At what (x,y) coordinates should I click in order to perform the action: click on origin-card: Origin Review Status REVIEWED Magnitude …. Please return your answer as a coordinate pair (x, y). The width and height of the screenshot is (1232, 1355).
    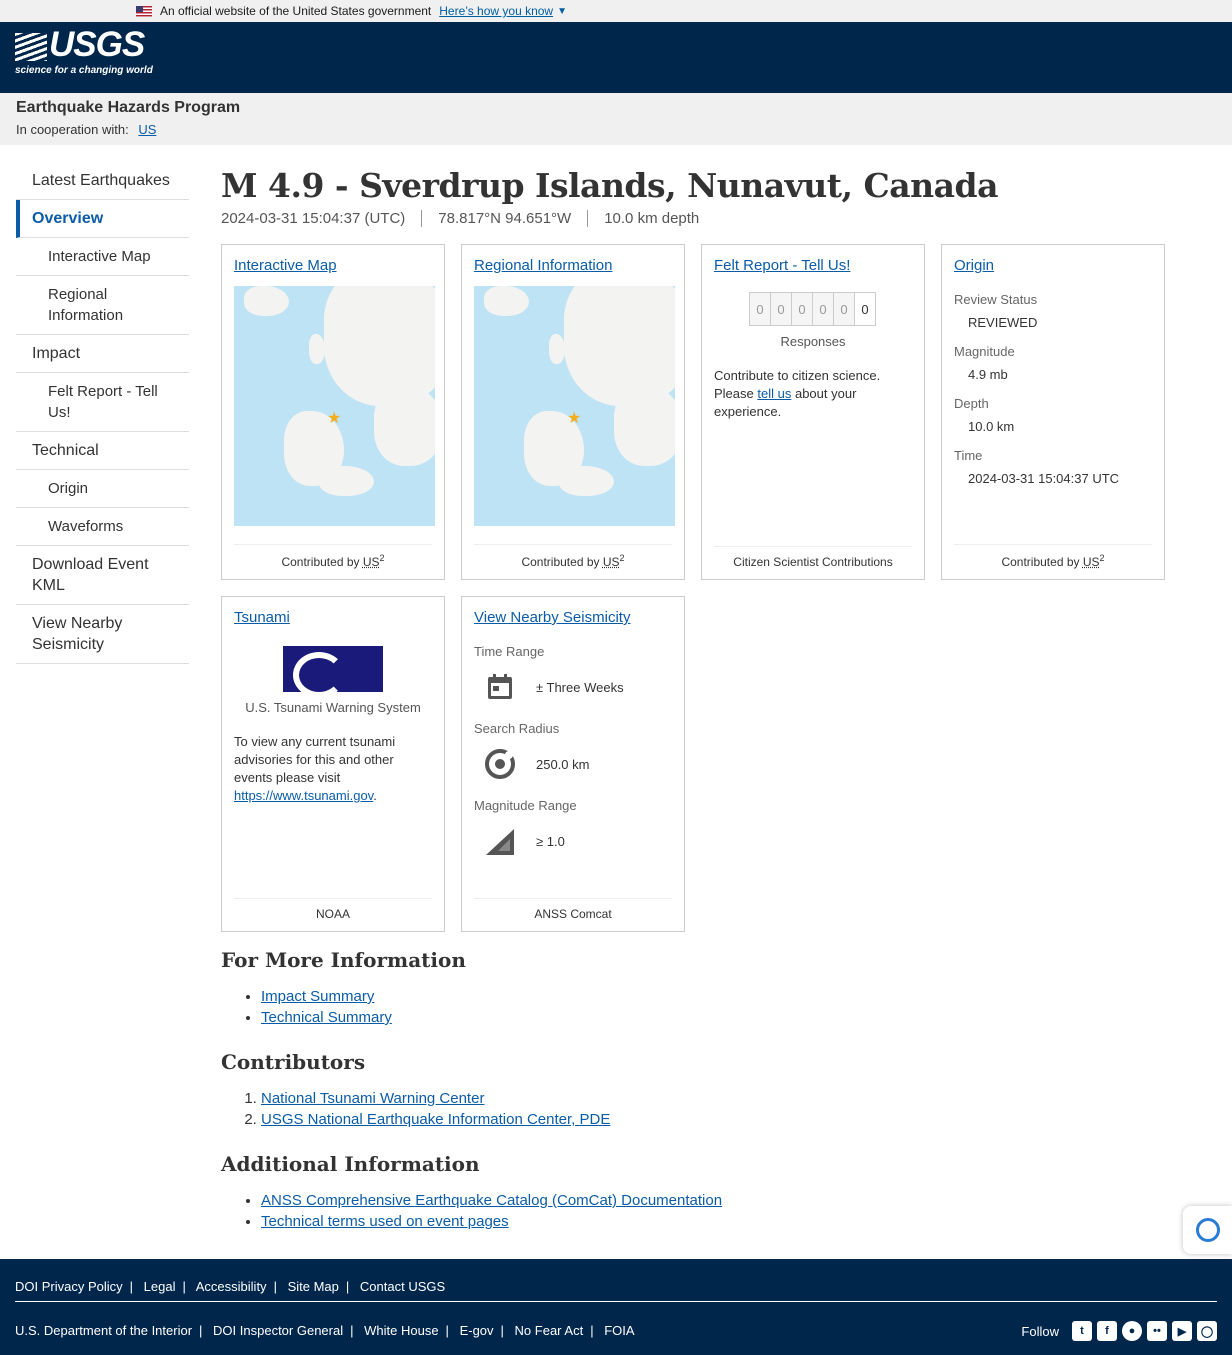
    Looking at the image, I should click on (1053, 412).